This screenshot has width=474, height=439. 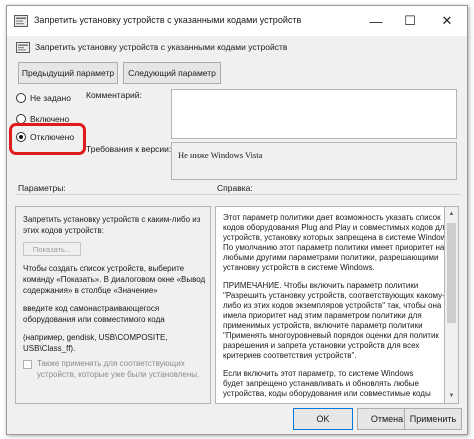 I want to click on scroll-thumb, so click(x=451, y=273).